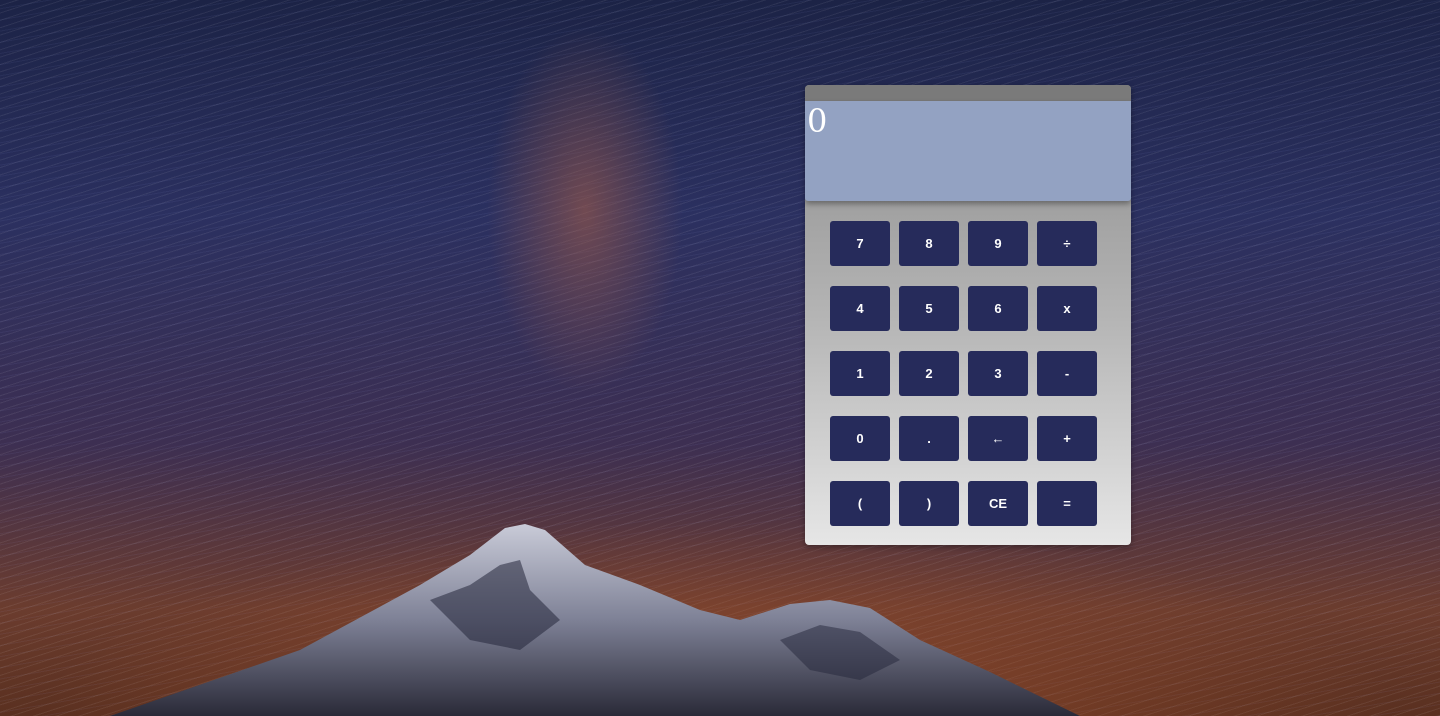 This screenshot has height=716, width=1440. What do you see at coordinates (1067, 438) in the screenshot?
I see `key-add: +` at bounding box center [1067, 438].